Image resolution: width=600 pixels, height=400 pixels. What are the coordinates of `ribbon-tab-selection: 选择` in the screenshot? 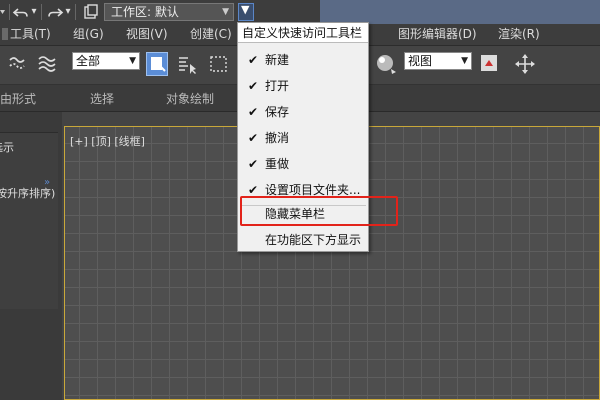 It's located at (102, 98).